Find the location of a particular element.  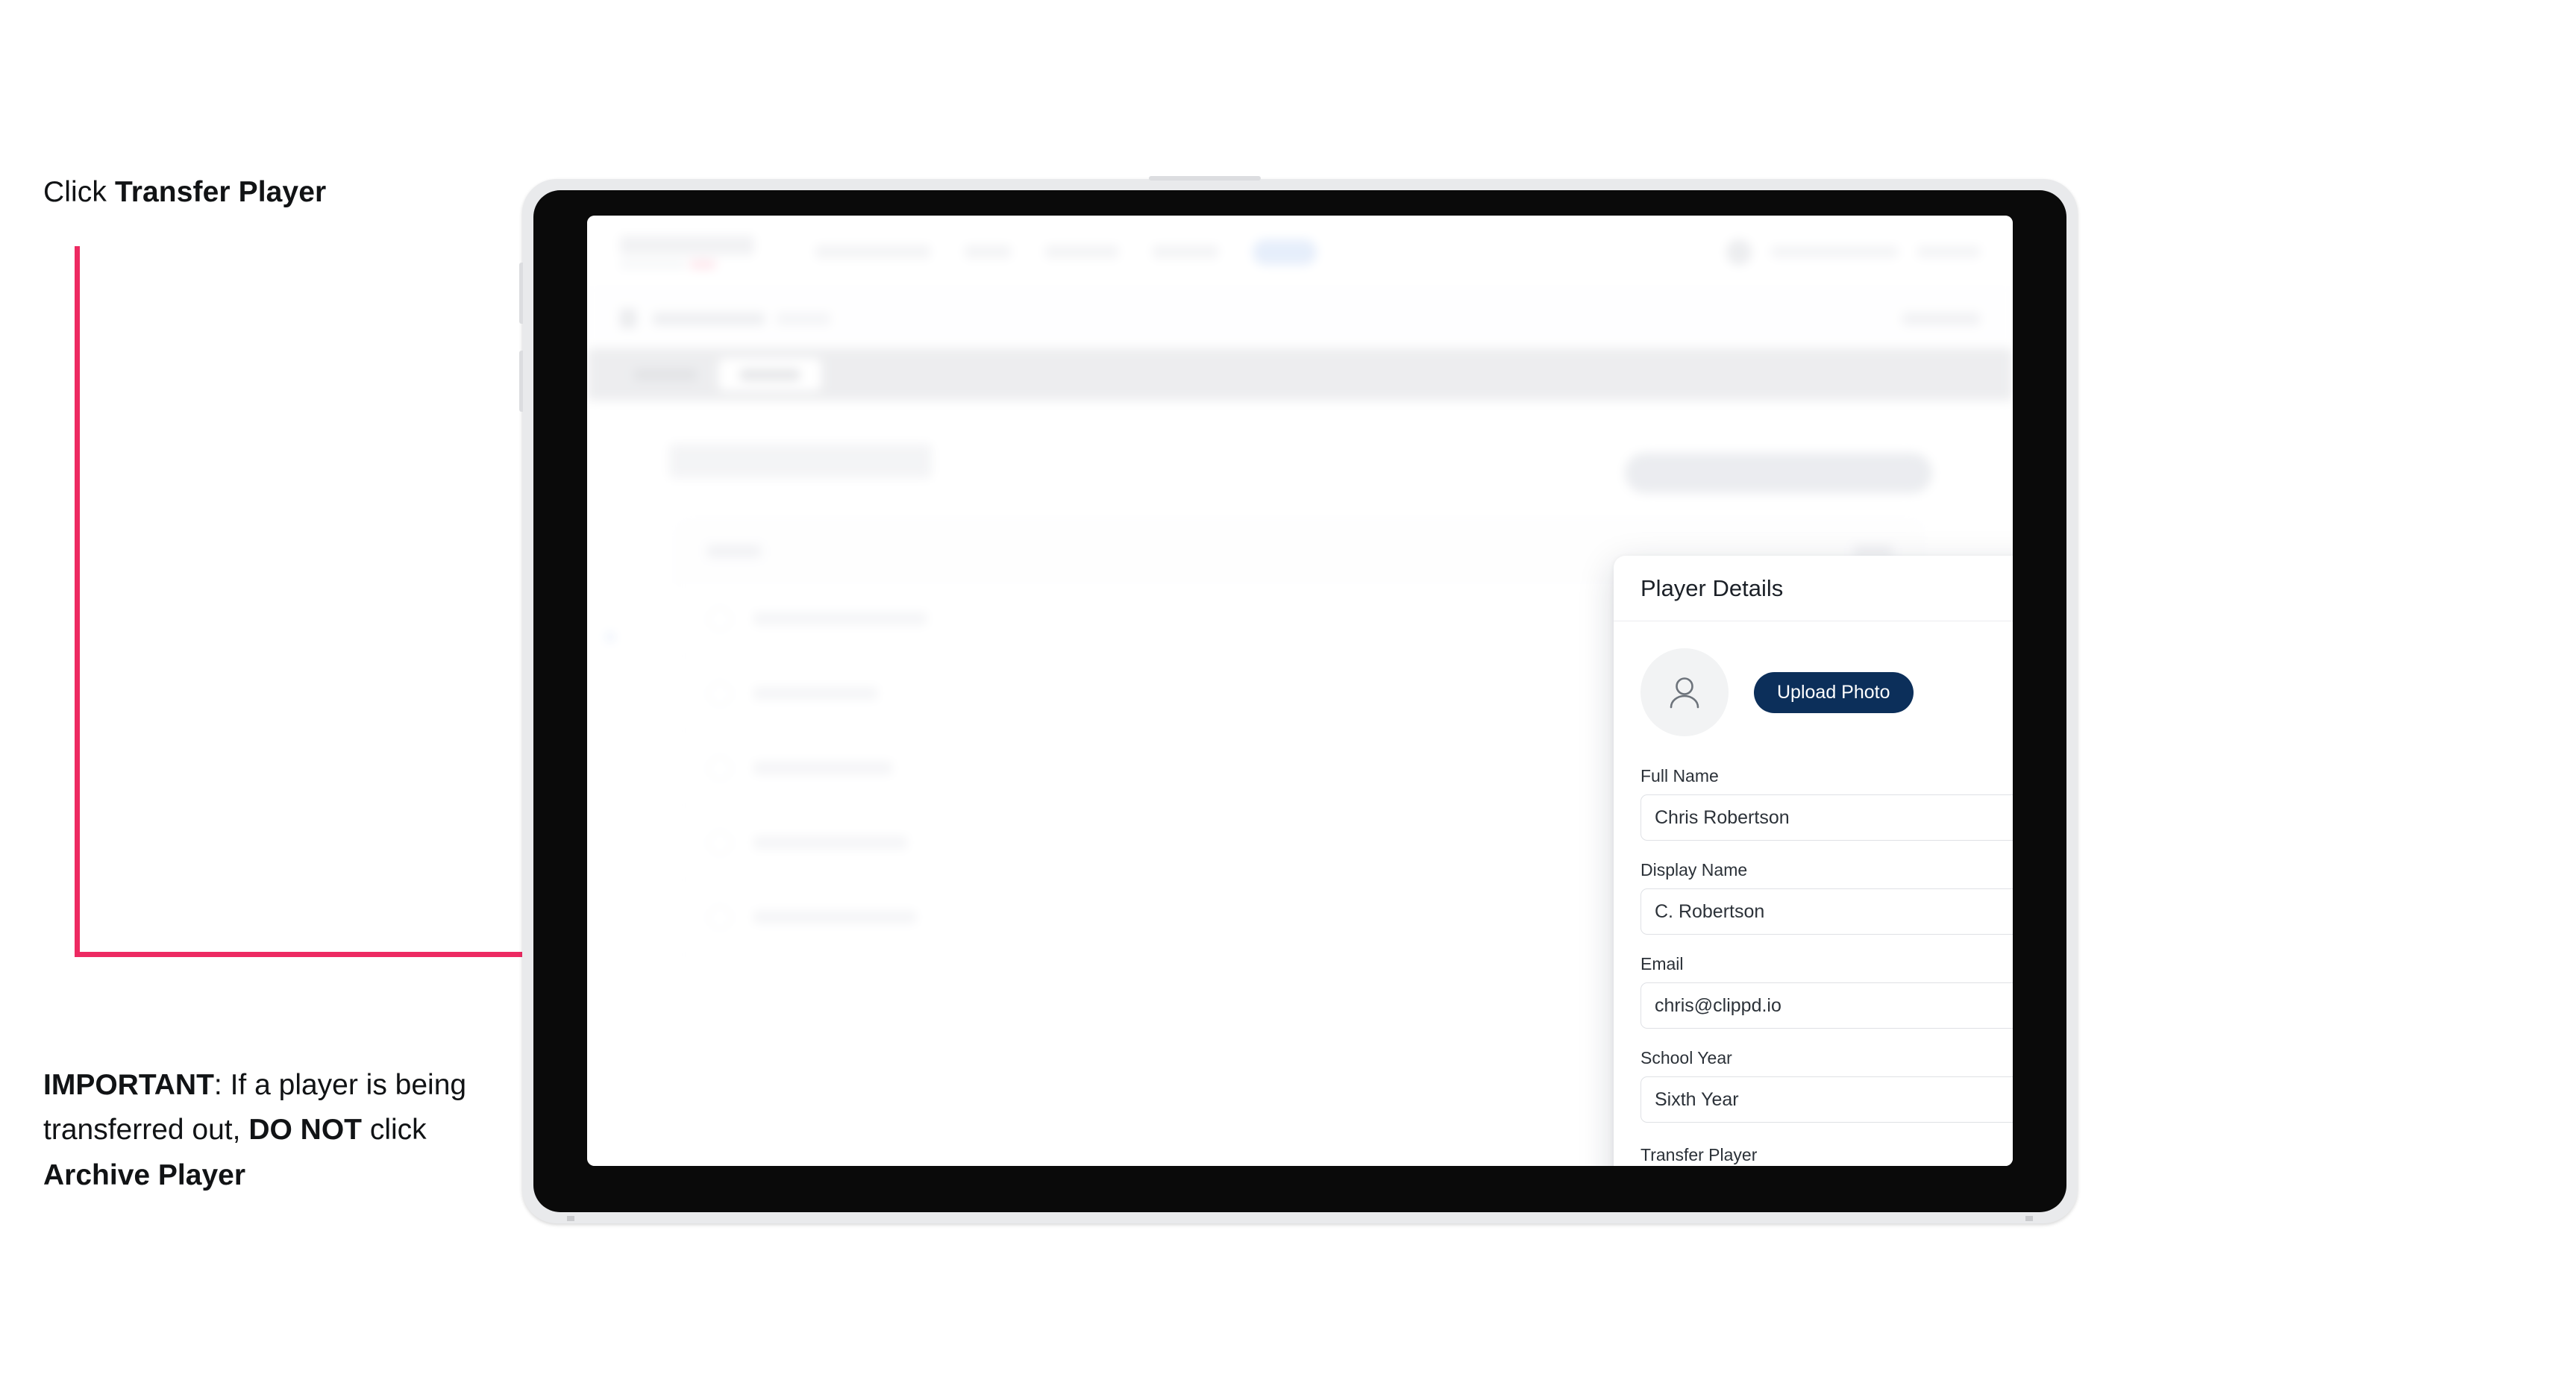

user-avatar-icon is located at coordinates (1684, 692).